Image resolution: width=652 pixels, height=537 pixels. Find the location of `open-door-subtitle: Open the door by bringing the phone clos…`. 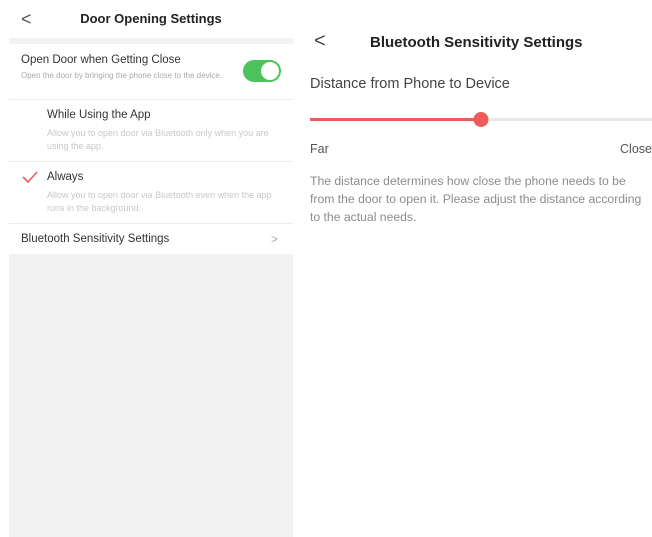

open-door-subtitle: Open the door by bringing the phone clos… is located at coordinates (122, 75).